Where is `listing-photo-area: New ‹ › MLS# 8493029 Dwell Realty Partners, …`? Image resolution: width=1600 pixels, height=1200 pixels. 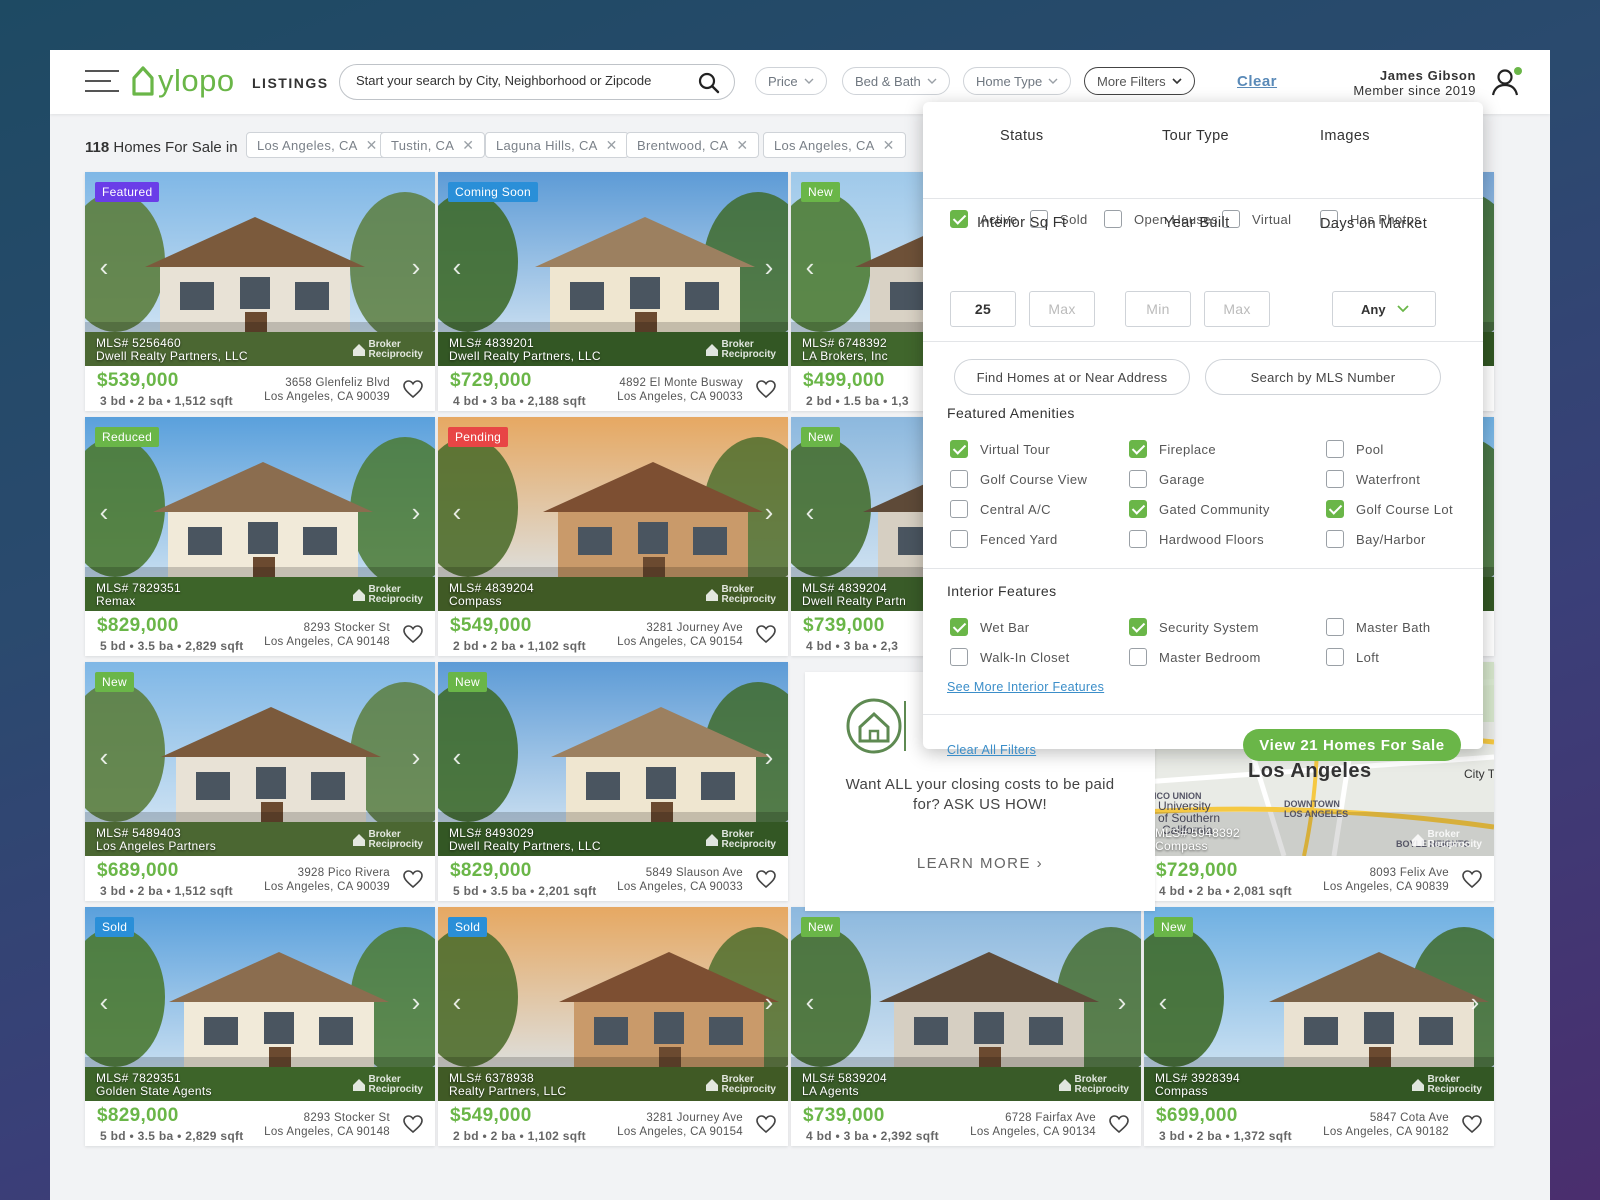 listing-photo-area: New ‹ › MLS# 8493029 Dwell Realty Partners, … is located at coordinates (613, 759).